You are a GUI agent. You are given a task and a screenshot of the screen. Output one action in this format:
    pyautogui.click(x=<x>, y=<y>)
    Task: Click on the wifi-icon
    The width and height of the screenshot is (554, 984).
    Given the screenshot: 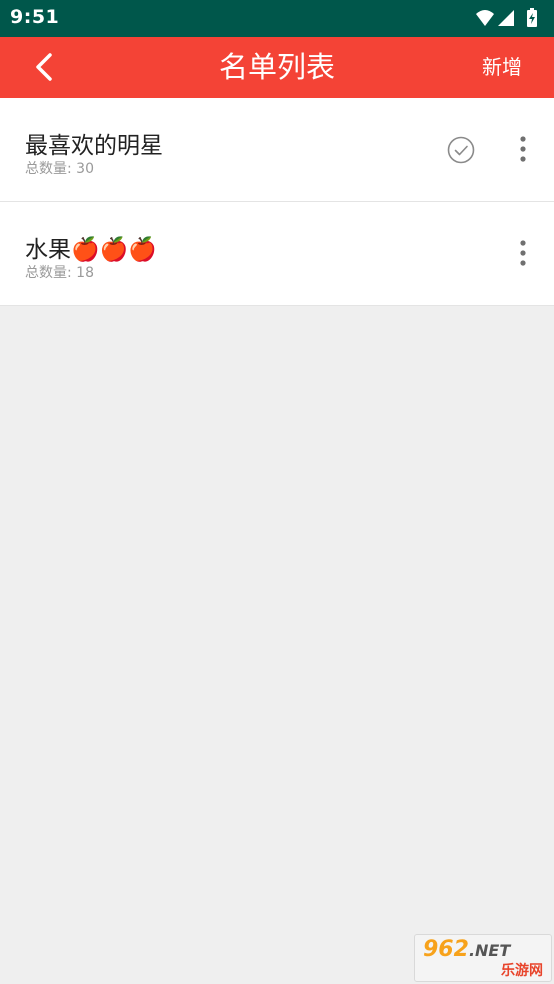 What is the action you would take?
    pyautogui.click(x=485, y=18)
    